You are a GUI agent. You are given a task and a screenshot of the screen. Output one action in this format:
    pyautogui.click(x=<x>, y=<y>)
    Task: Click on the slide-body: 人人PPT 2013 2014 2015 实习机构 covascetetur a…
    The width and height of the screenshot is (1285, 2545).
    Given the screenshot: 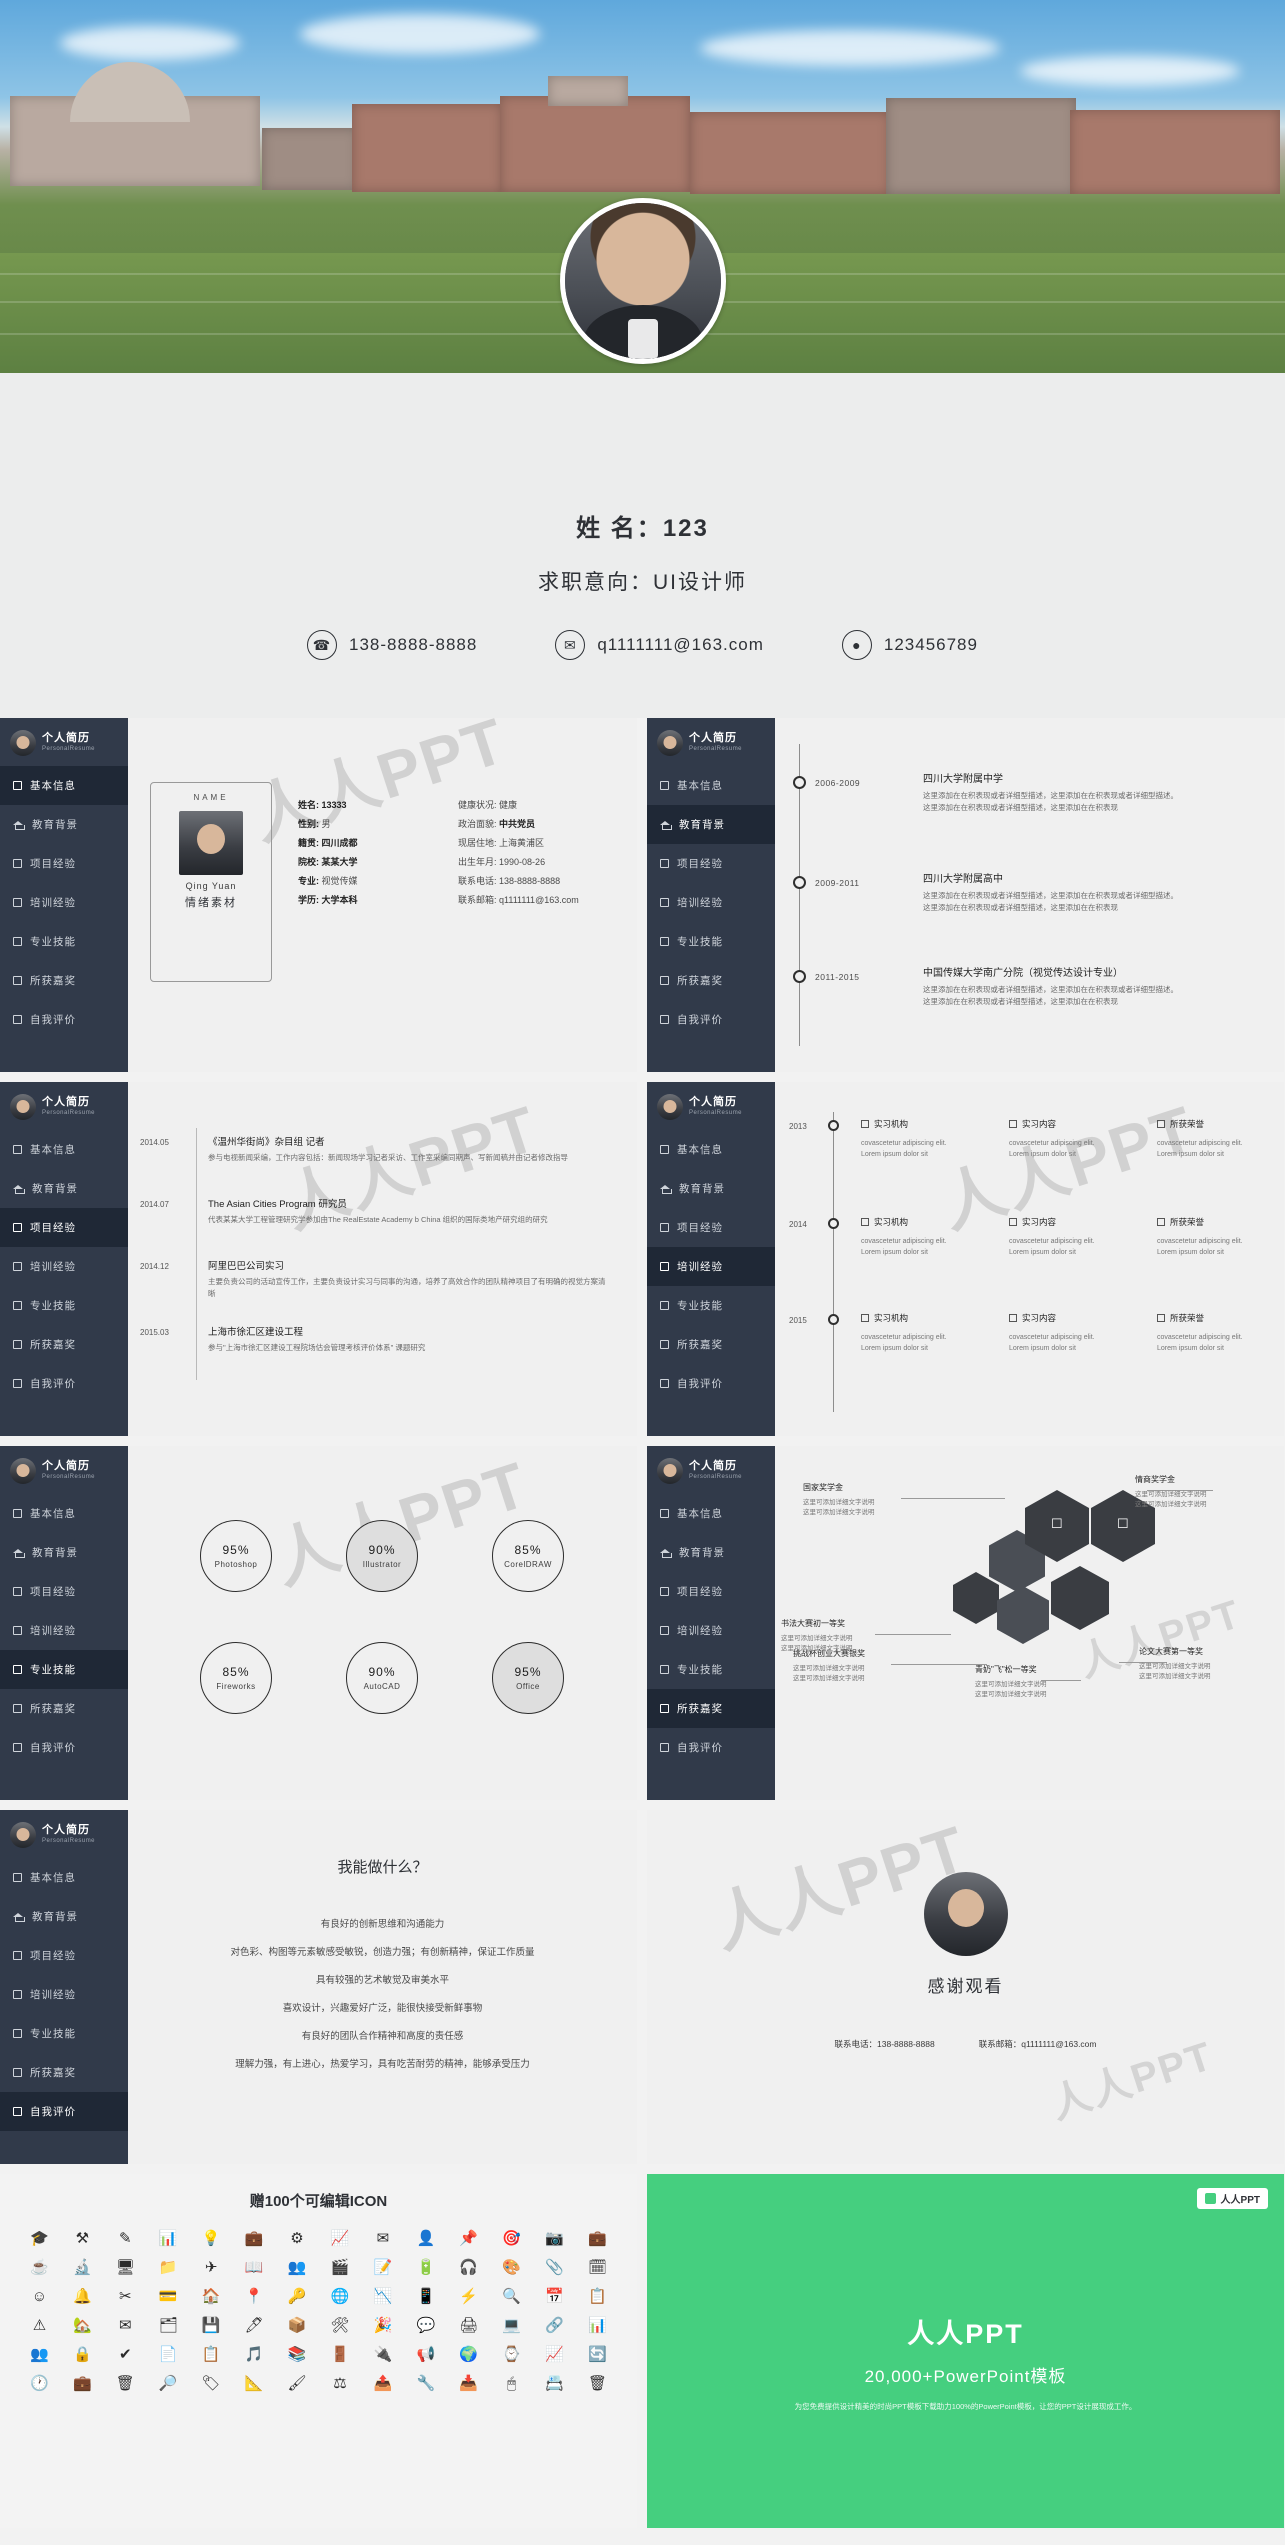 What is the action you would take?
    pyautogui.click(x=1029, y=1259)
    